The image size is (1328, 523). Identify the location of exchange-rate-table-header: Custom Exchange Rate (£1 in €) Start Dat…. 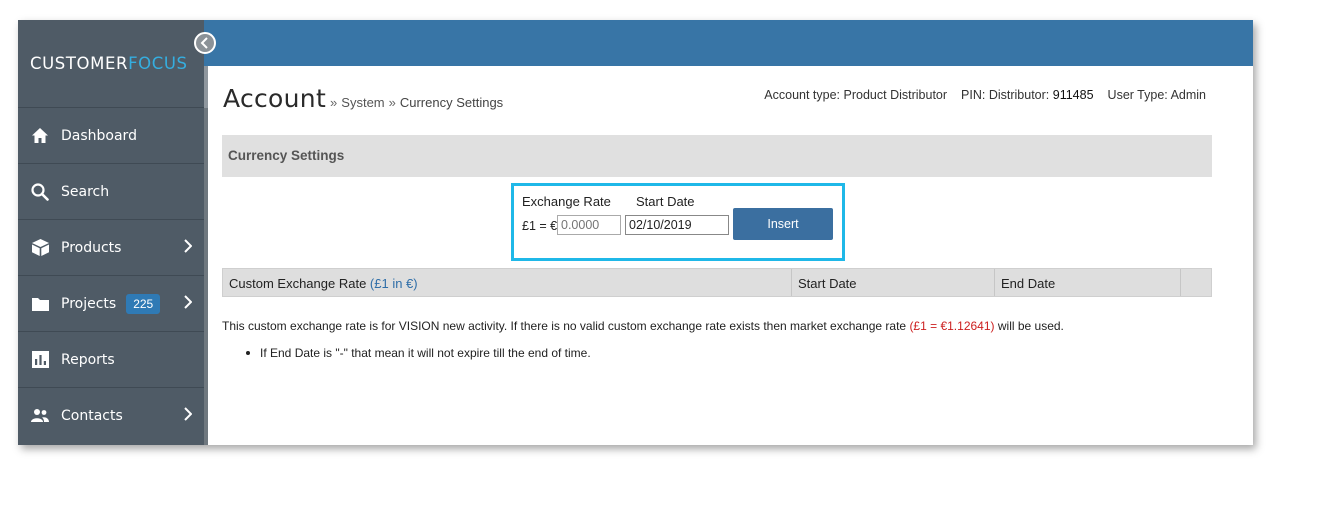
(717, 282).